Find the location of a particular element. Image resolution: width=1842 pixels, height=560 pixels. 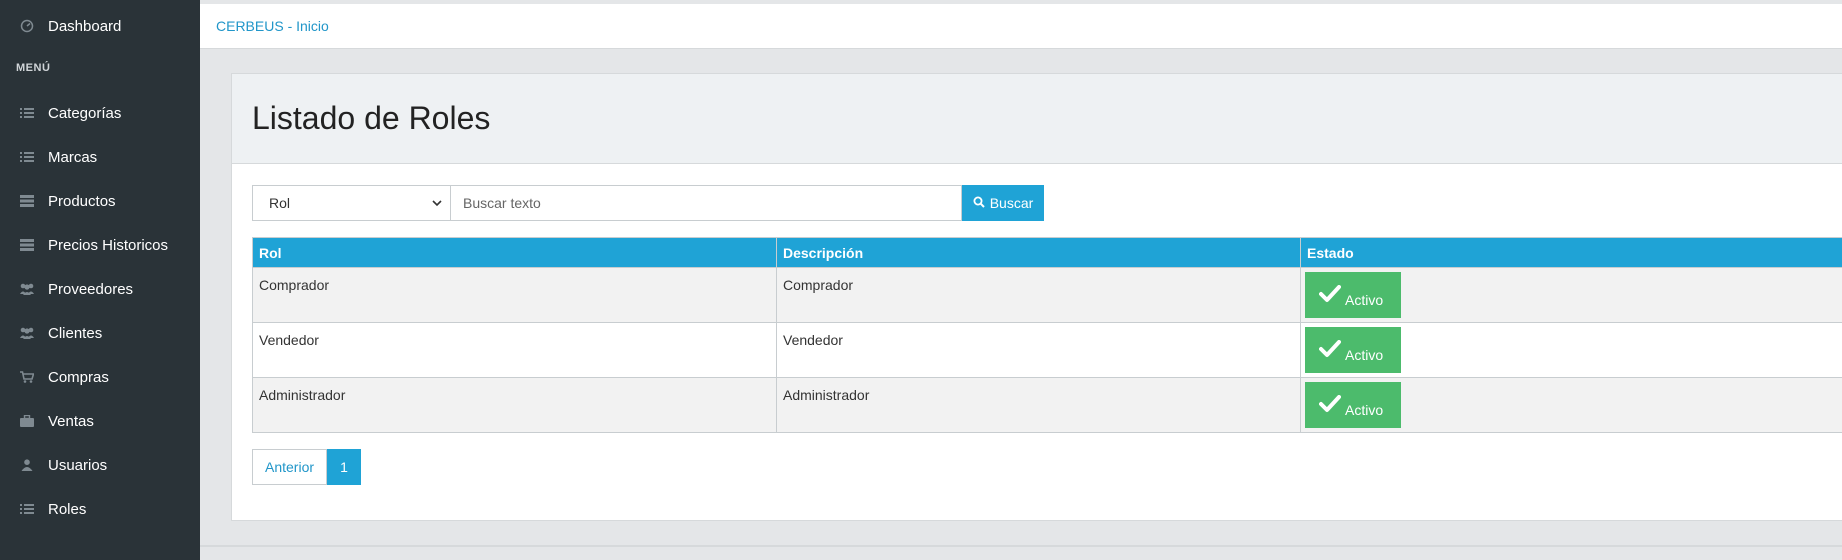

cell-descripcion: Comprador is located at coordinates (1038, 295).